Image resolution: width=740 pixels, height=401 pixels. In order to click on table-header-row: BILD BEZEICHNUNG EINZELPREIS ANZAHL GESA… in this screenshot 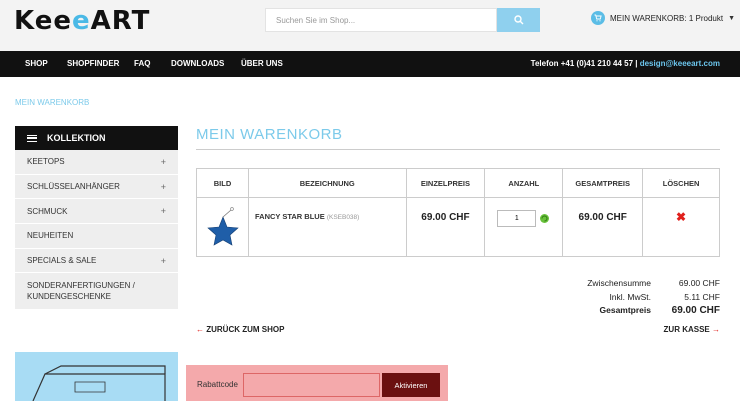, I will do `click(458, 183)`.